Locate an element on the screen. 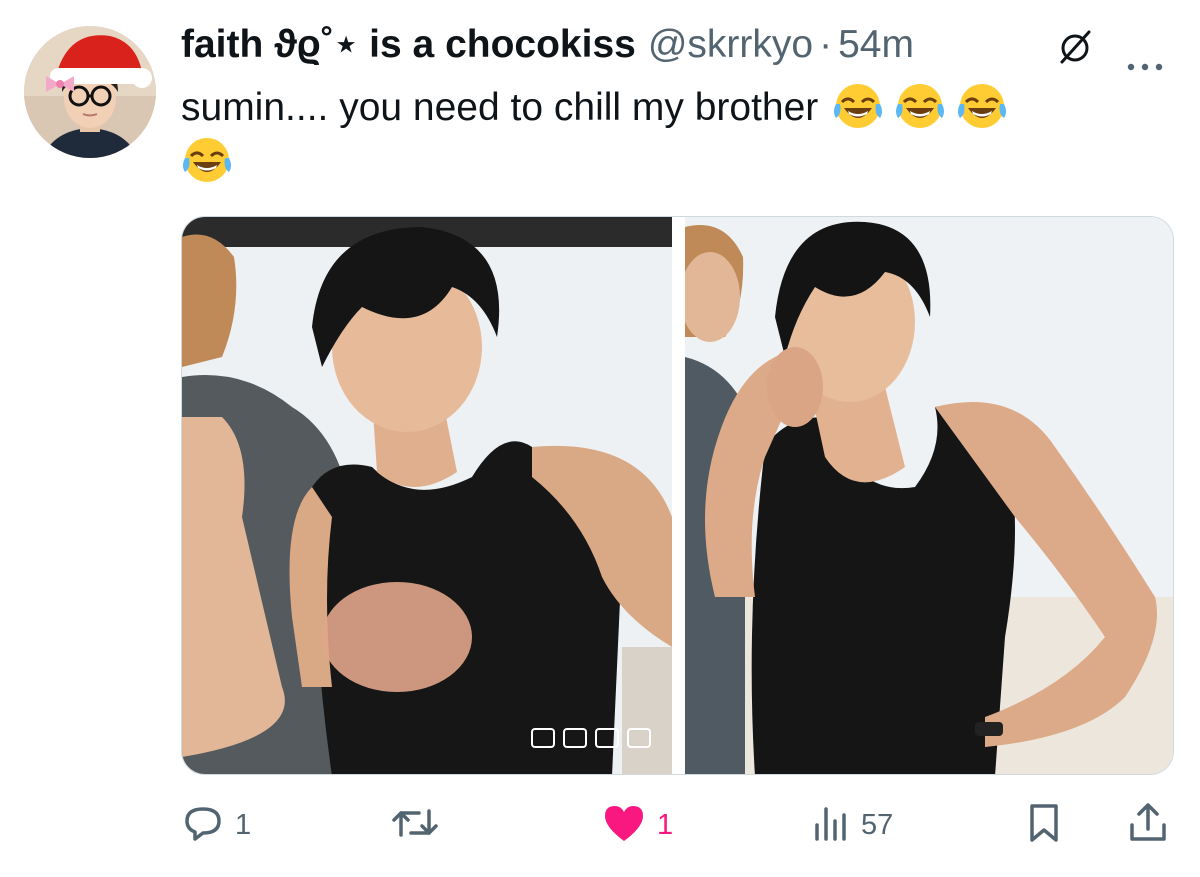 The width and height of the screenshot is (1200, 877). bookmark-icon is located at coordinates (1044, 825).